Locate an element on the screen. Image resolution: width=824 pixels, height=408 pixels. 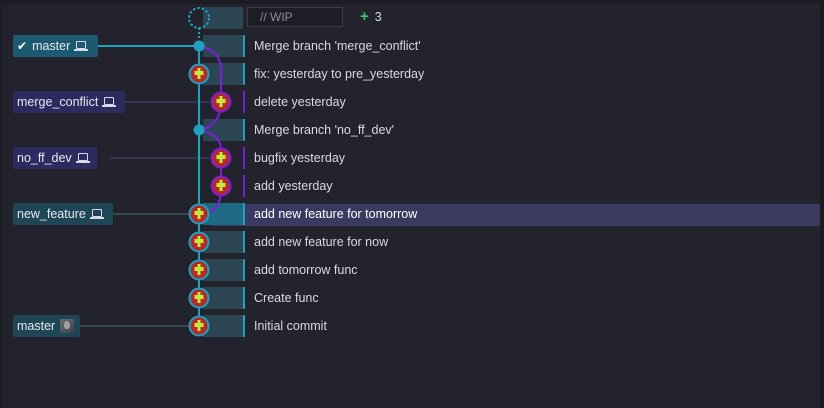
wip-changes-count: + 3 is located at coordinates (371, 17).